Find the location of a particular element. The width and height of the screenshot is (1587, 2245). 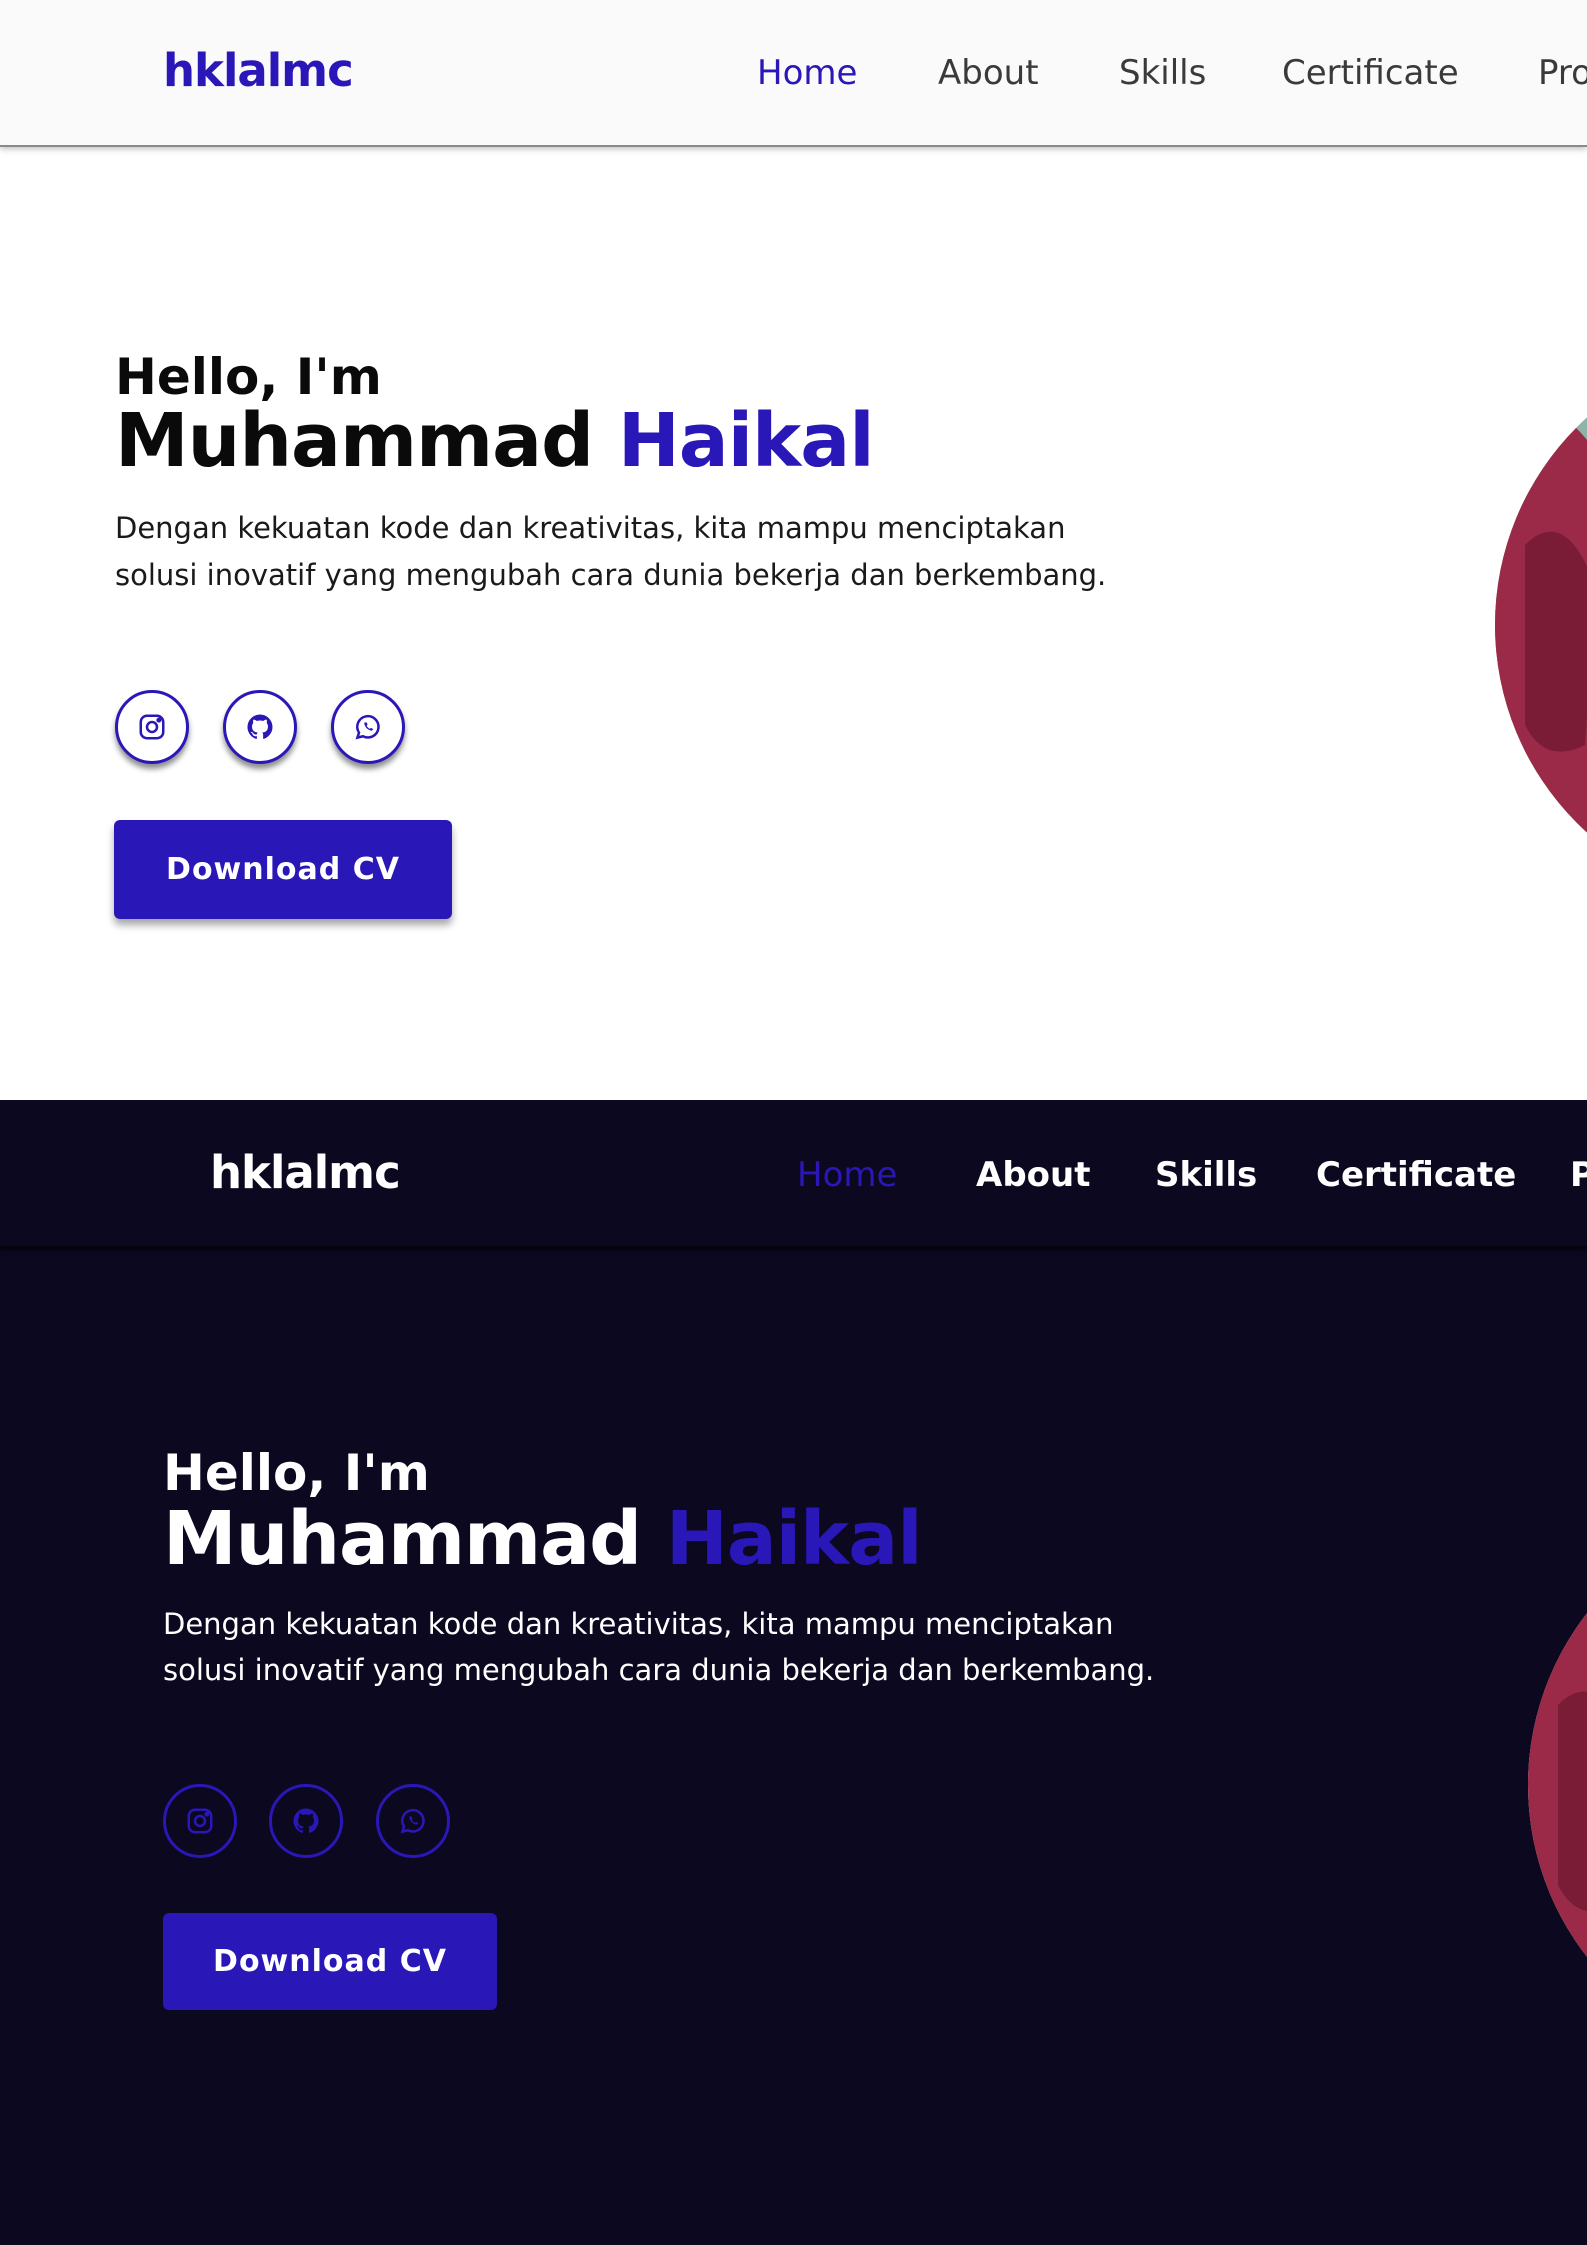

nav-about-dark: About is located at coordinates (1033, 1175).